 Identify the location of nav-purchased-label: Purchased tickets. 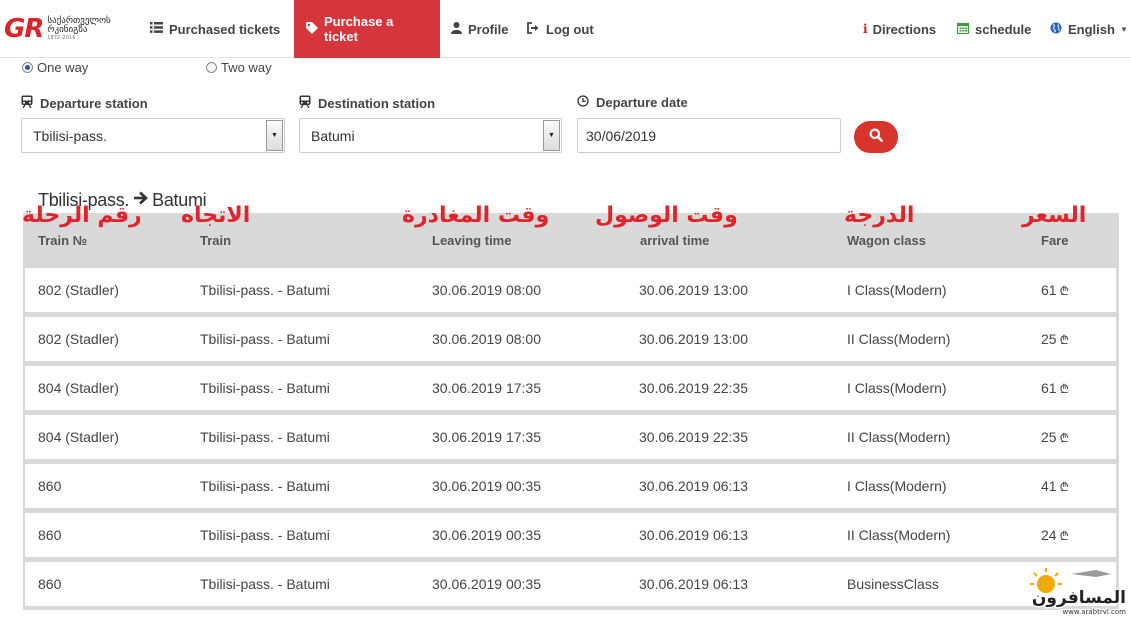
(225, 29).